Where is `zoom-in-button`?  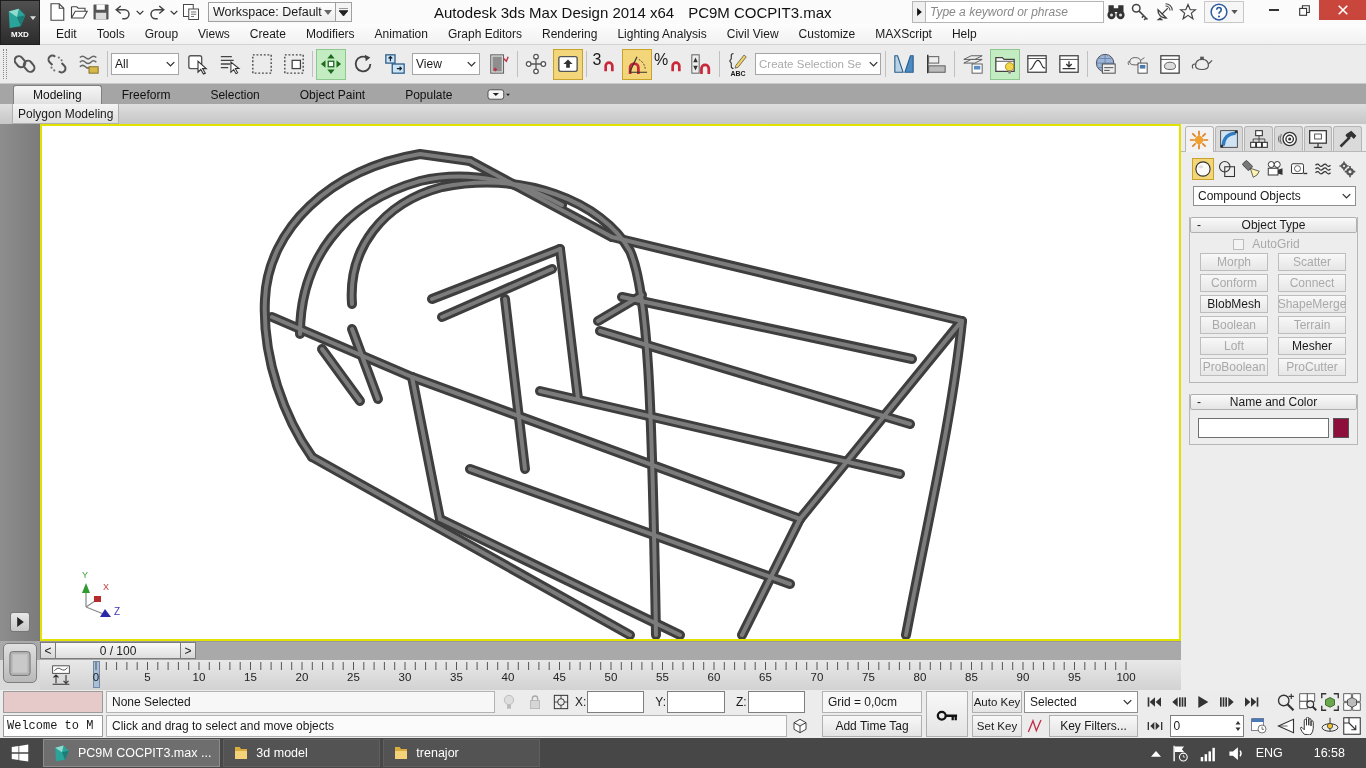 zoom-in-button is located at coordinates (1286, 702).